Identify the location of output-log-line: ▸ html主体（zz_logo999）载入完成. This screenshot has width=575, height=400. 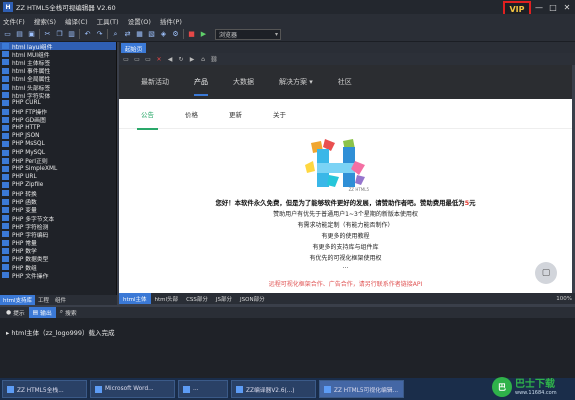
(60, 333).